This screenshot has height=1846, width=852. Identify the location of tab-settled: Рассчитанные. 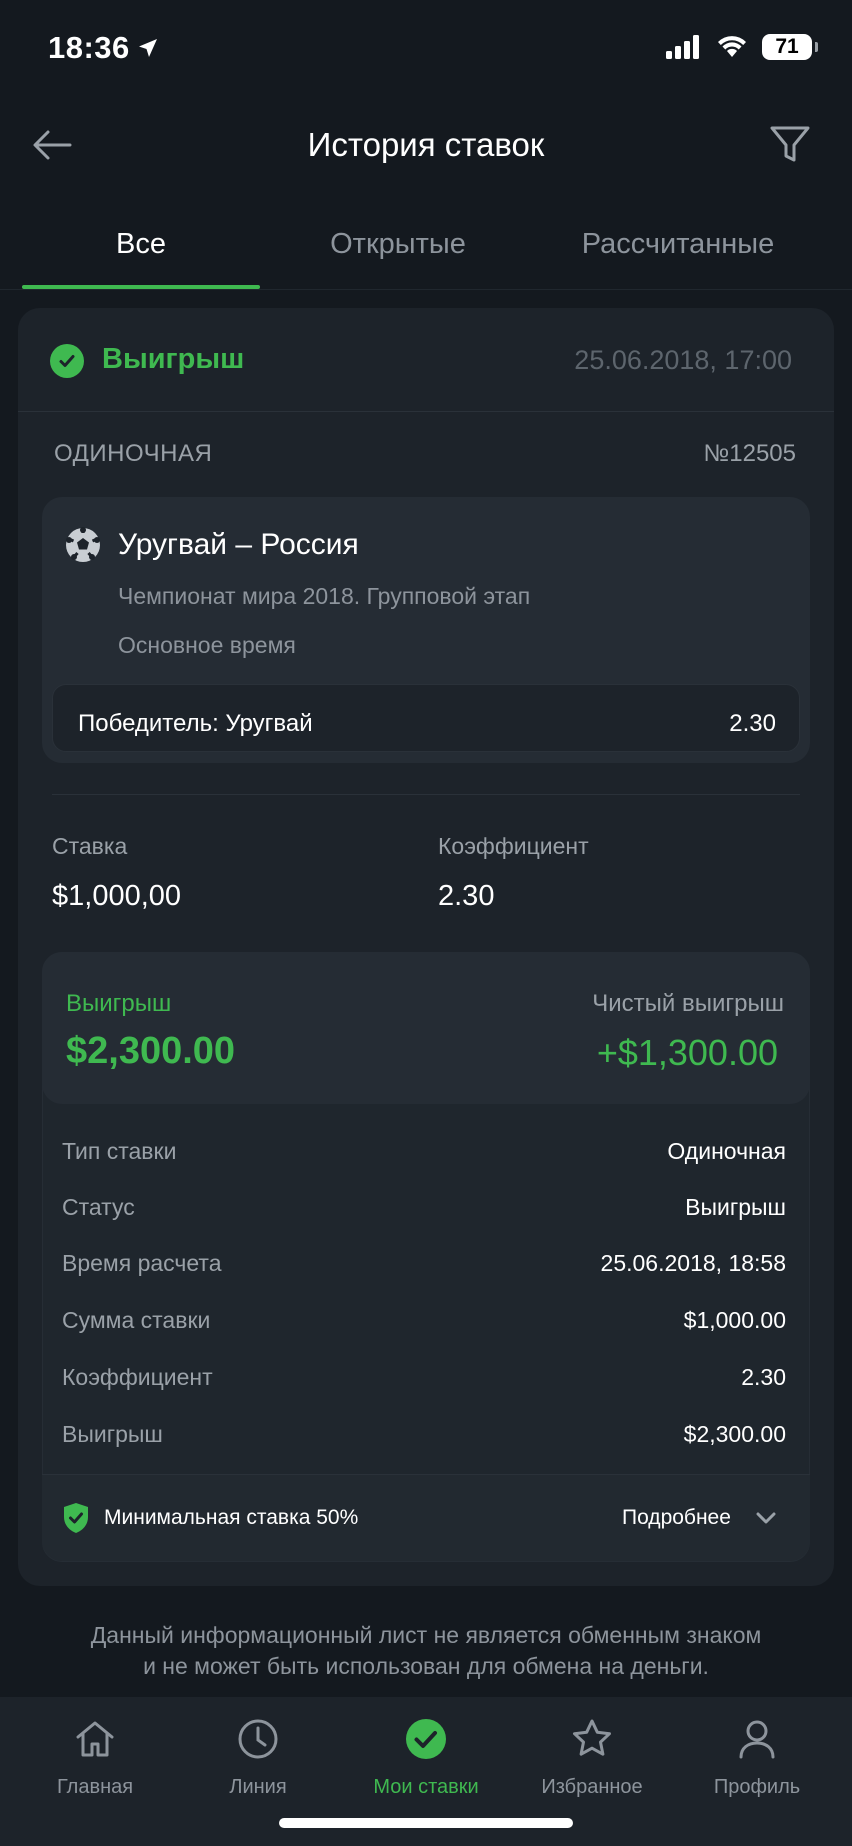
(678, 244).